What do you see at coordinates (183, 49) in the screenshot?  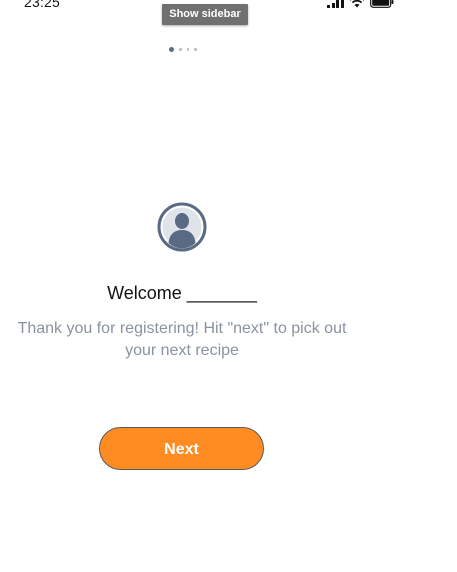 I see `page-indicator` at bounding box center [183, 49].